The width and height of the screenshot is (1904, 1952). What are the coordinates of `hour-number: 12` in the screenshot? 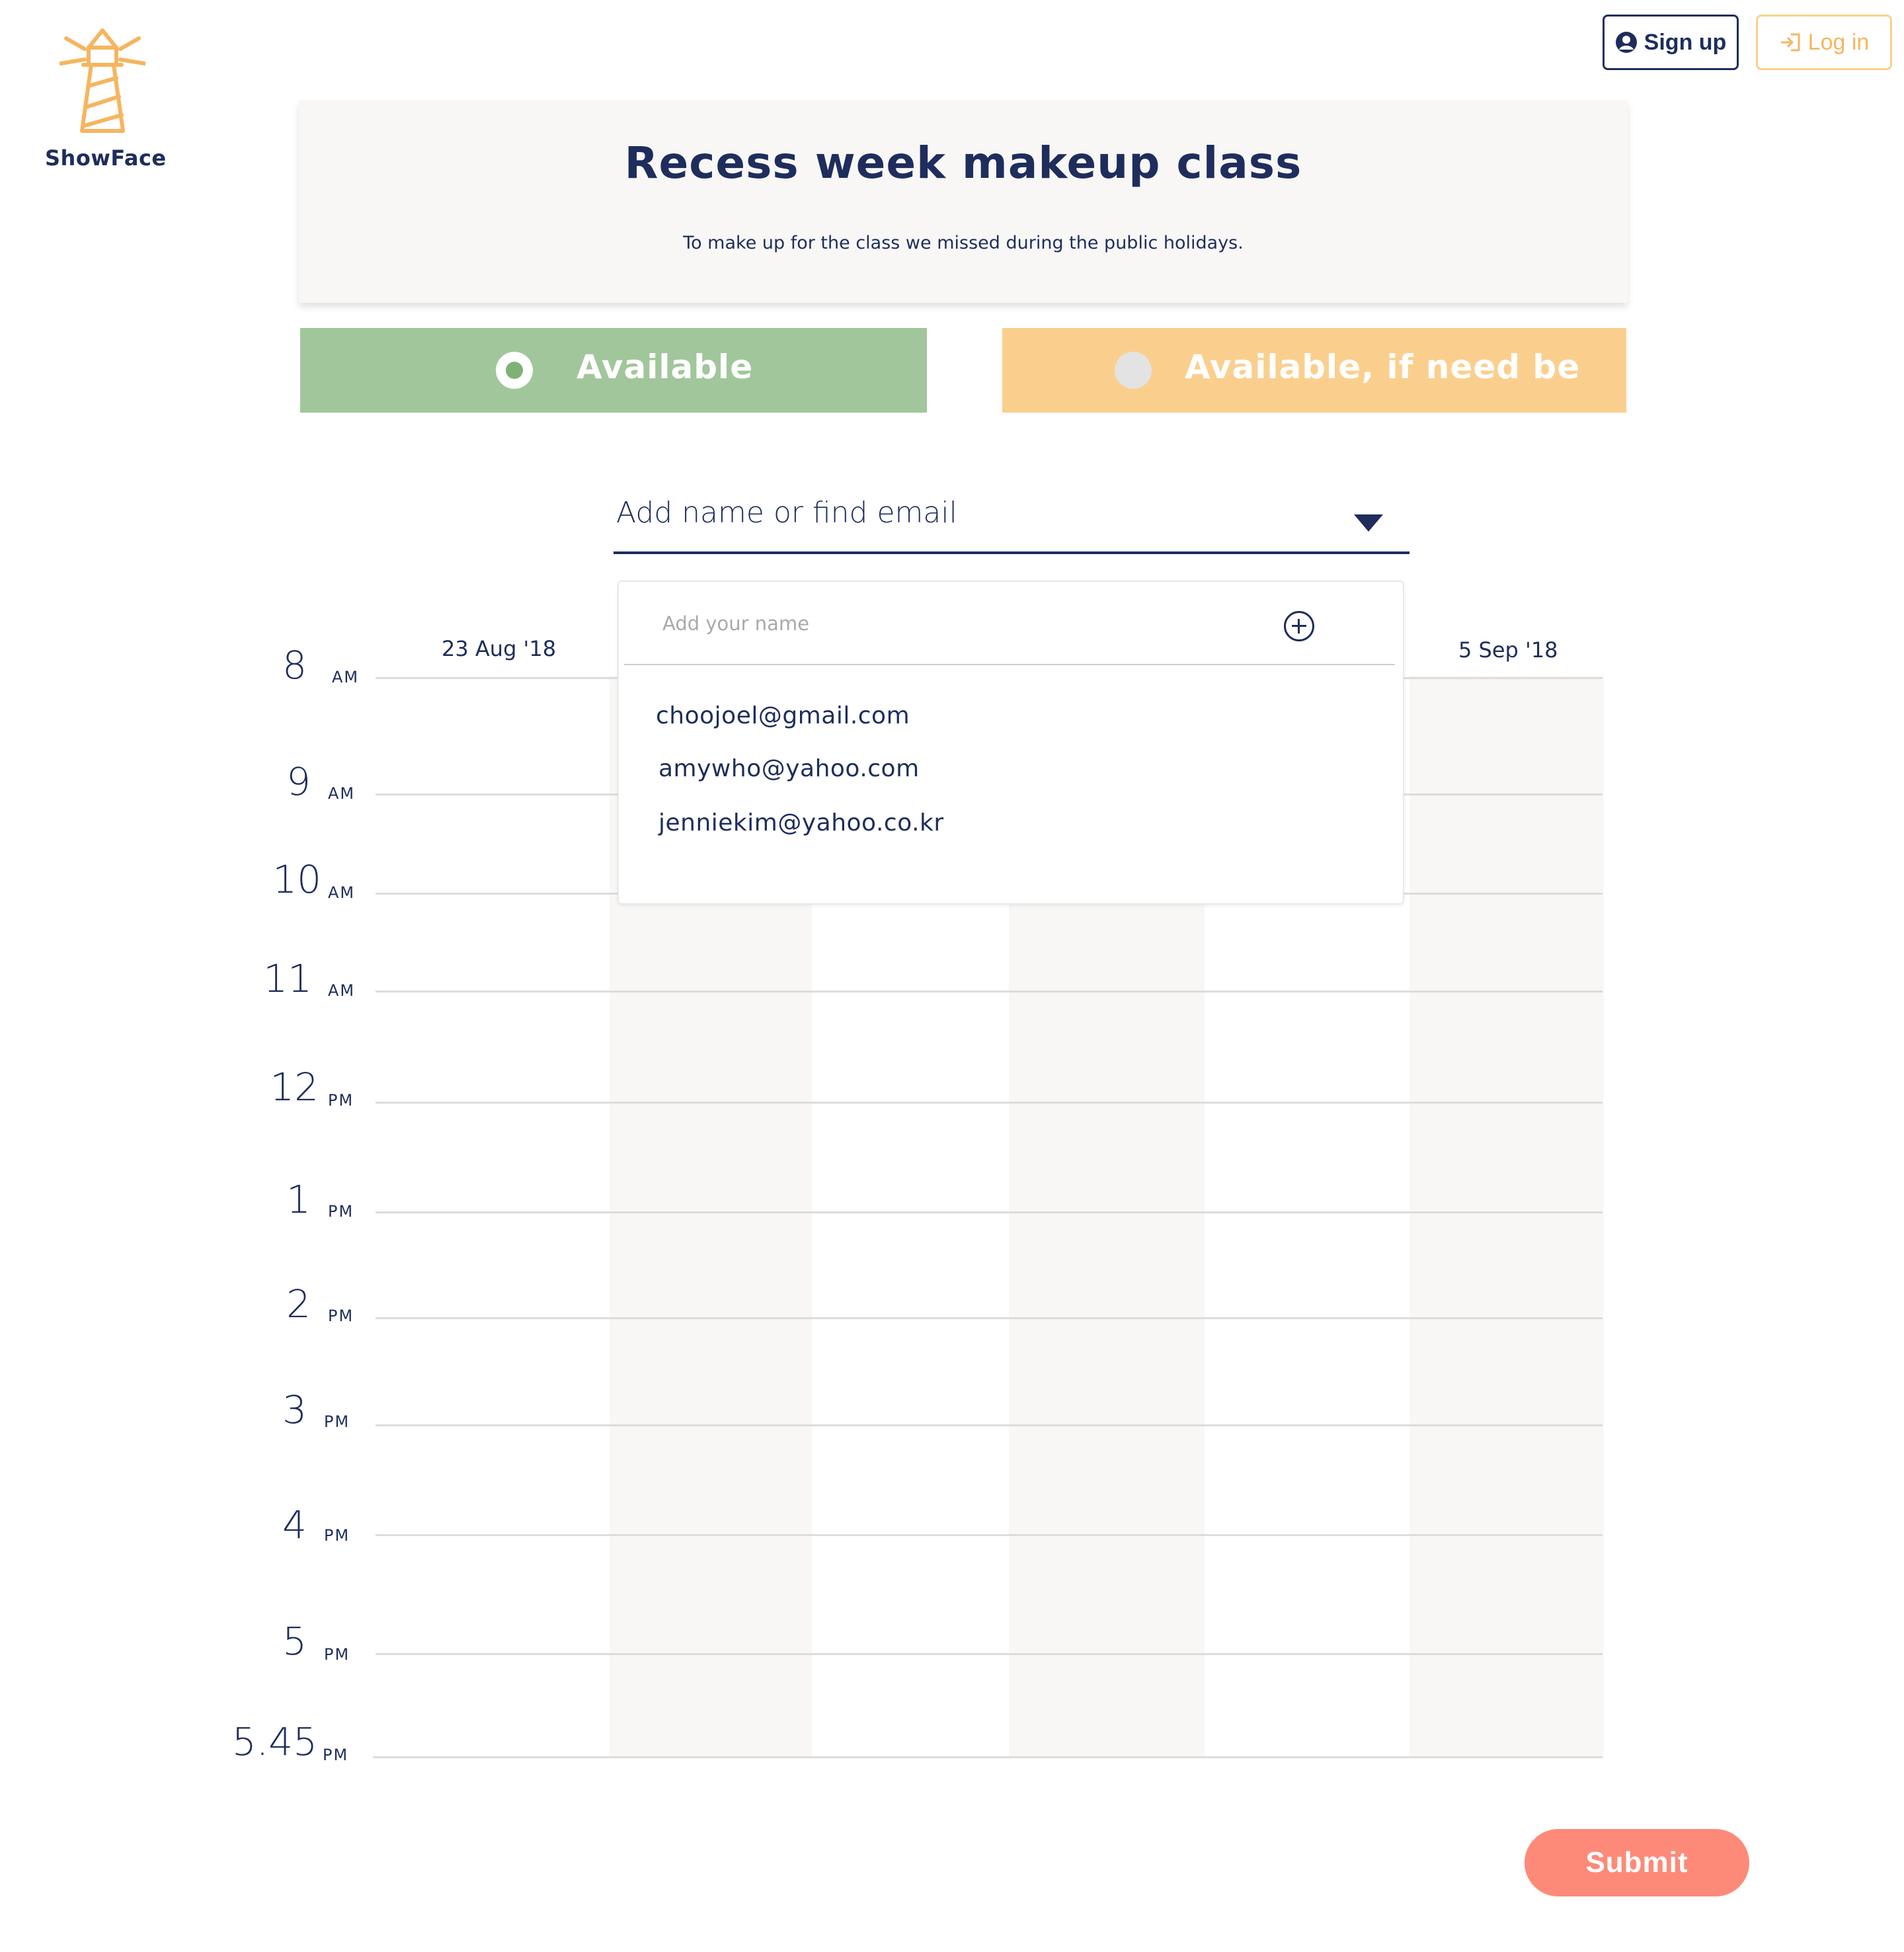 It's located at (294, 1087).